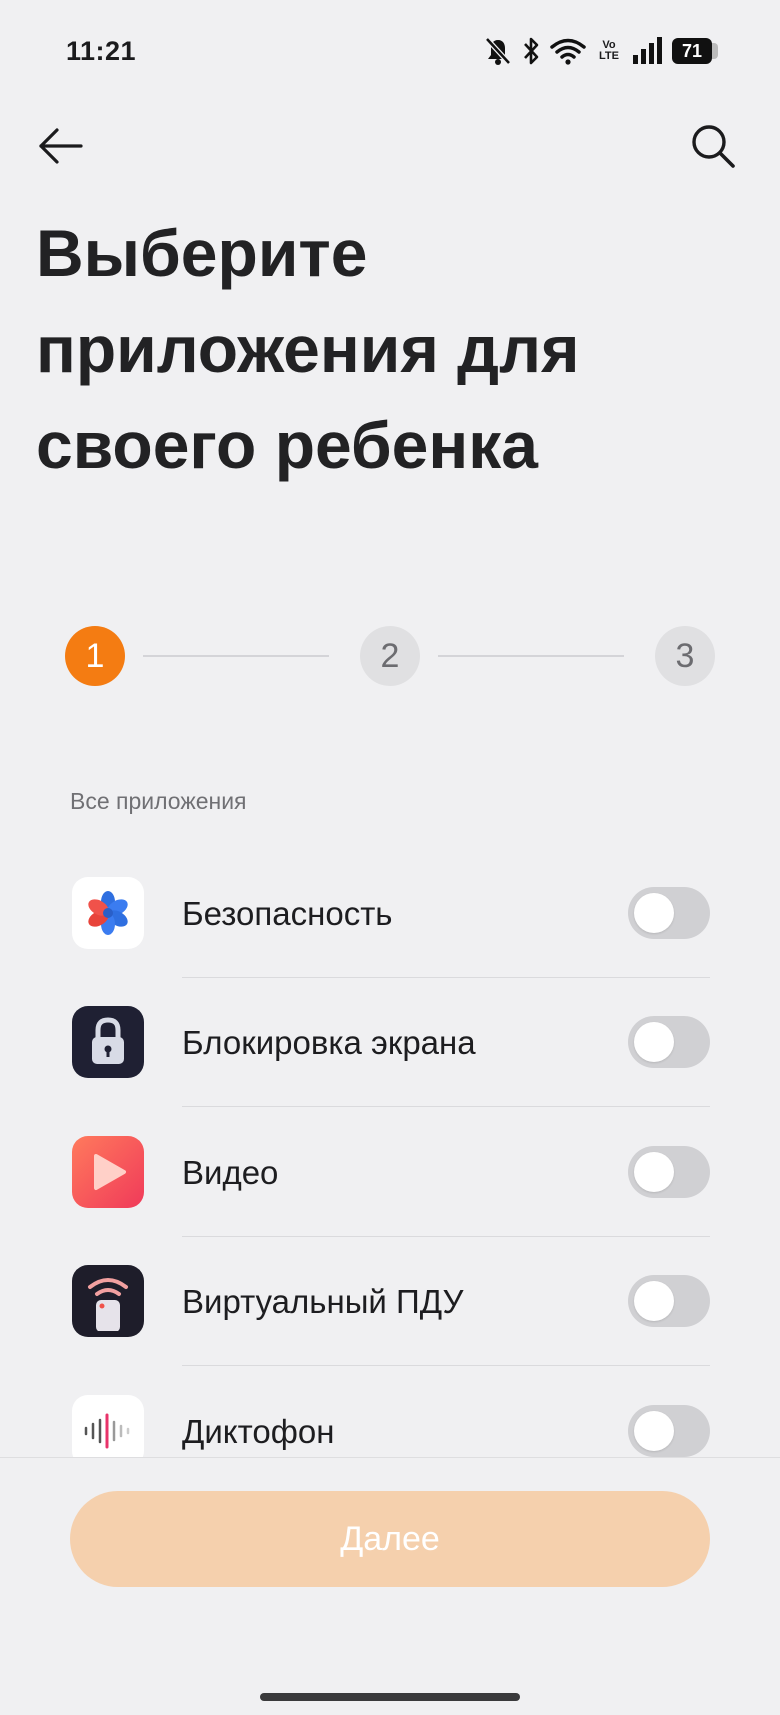 The width and height of the screenshot is (780, 1715). I want to click on back-button, so click(61, 146).